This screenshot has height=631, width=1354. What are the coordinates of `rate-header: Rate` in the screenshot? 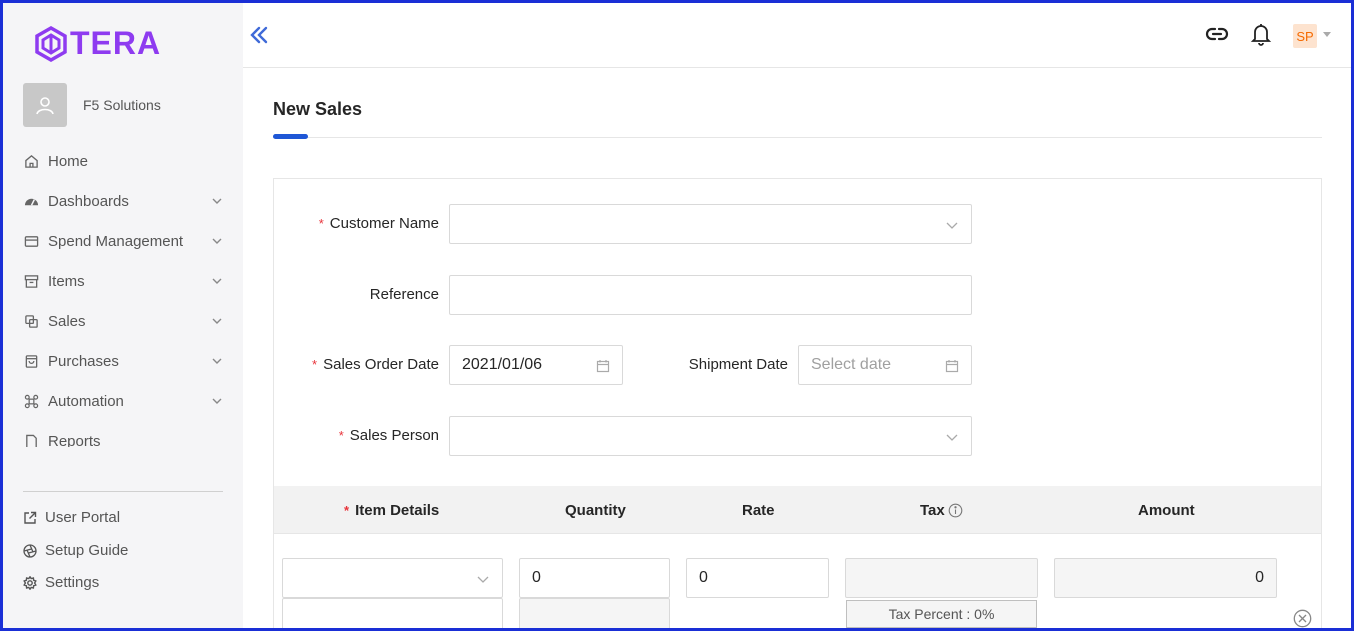 It's located at (758, 510).